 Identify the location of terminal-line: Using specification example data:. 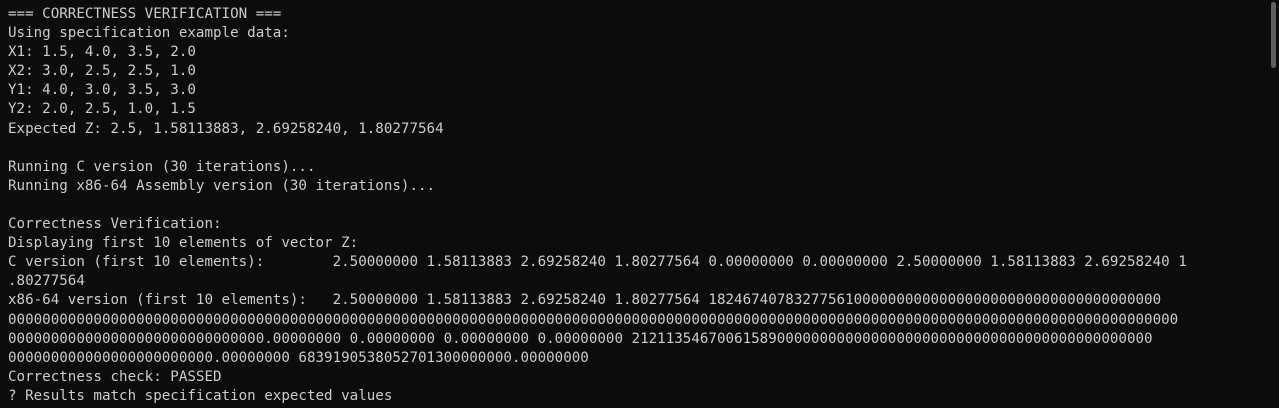
(149, 33).